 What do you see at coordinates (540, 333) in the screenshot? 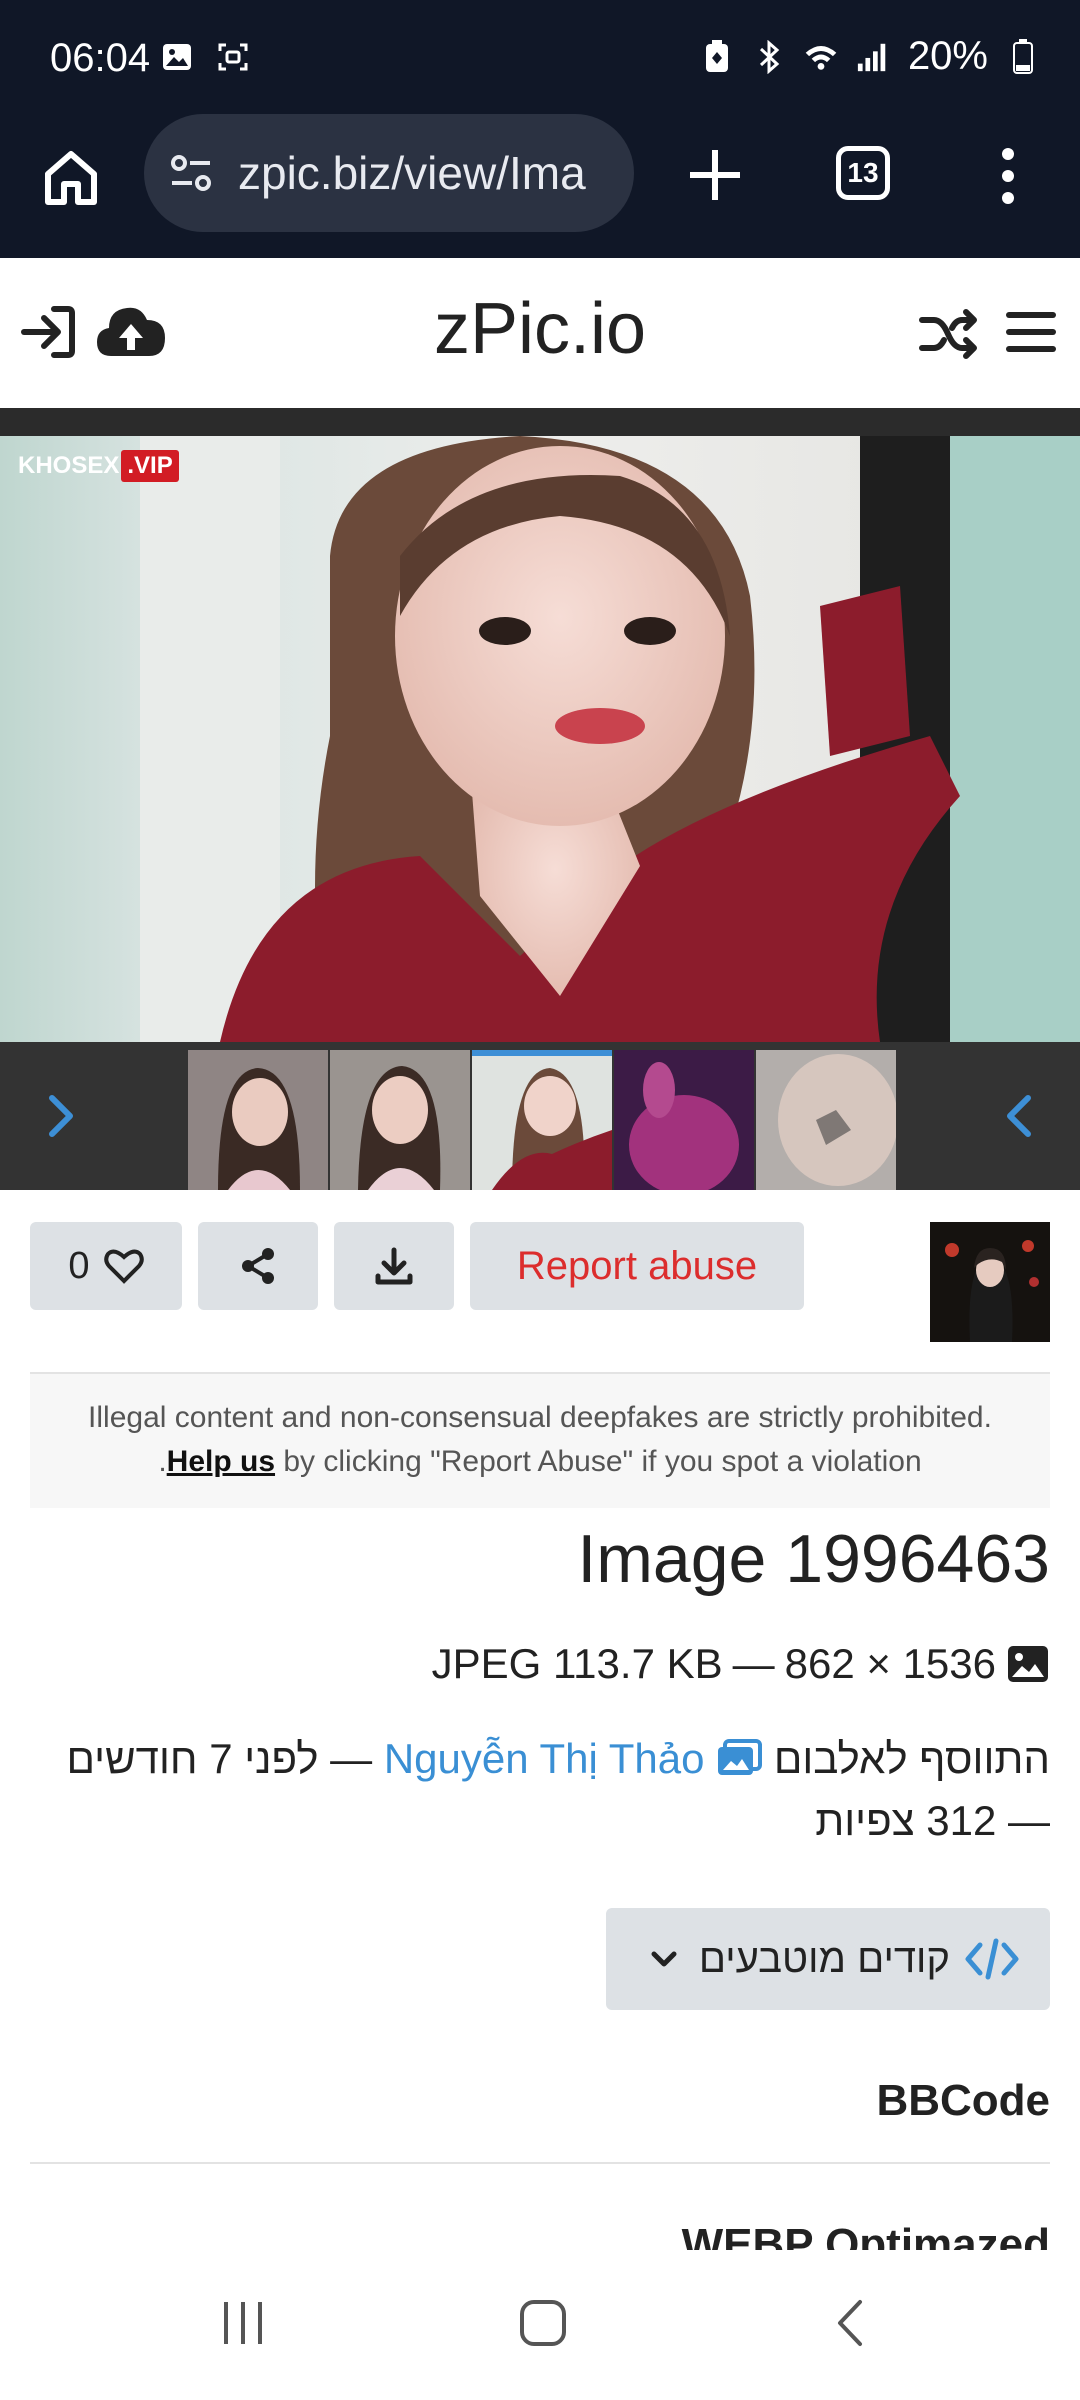
I see `site-header: zPic.io` at bounding box center [540, 333].